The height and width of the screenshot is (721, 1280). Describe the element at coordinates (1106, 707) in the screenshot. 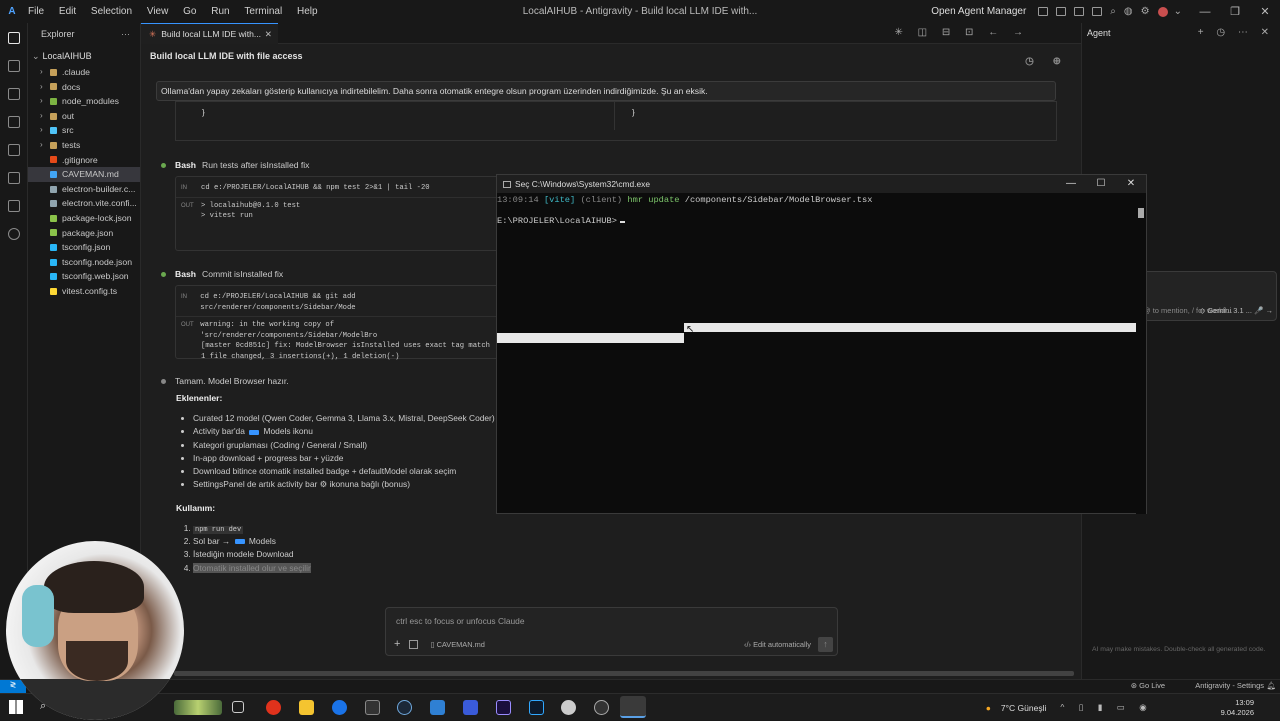

I see `tray-icons: ^ ▯ ▮ ▭ ◉` at that location.